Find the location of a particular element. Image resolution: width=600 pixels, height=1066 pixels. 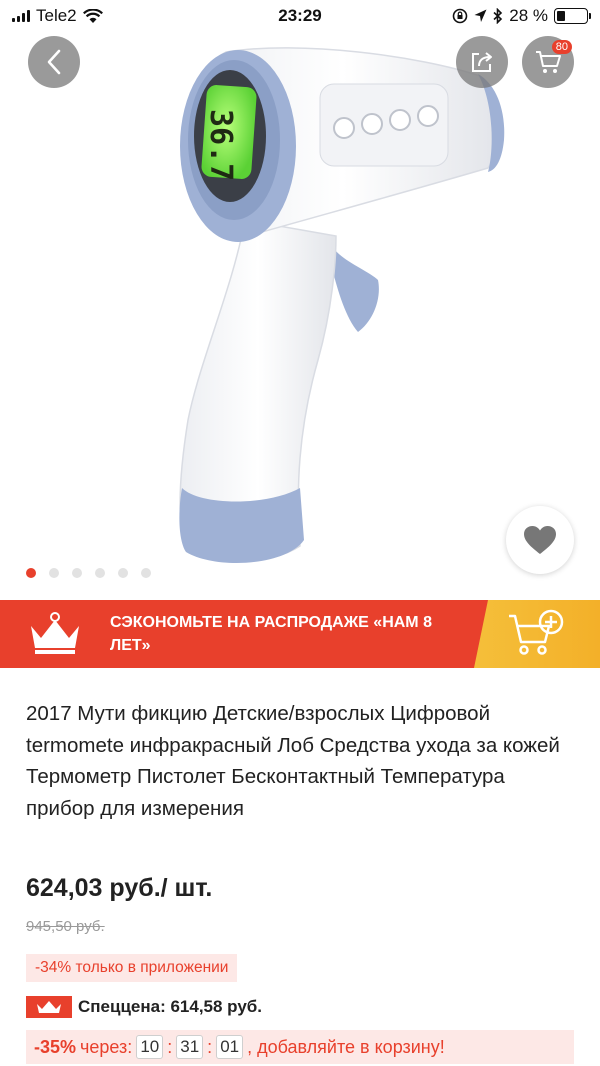

cart-plus-icon is located at coordinates (536, 632).